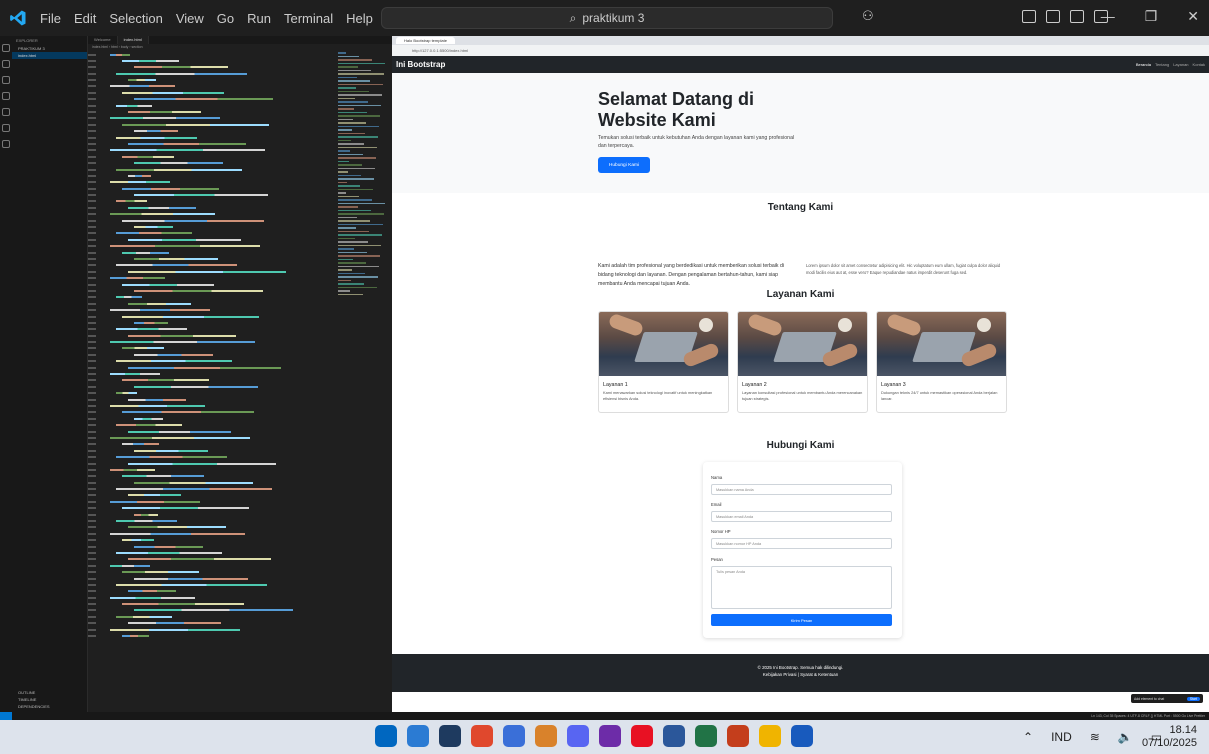 The image size is (1209, 754). What do you see at coordinates (6, 80) in the screenshot?
I see `source-control-icon` at bounding box center [6, 80].